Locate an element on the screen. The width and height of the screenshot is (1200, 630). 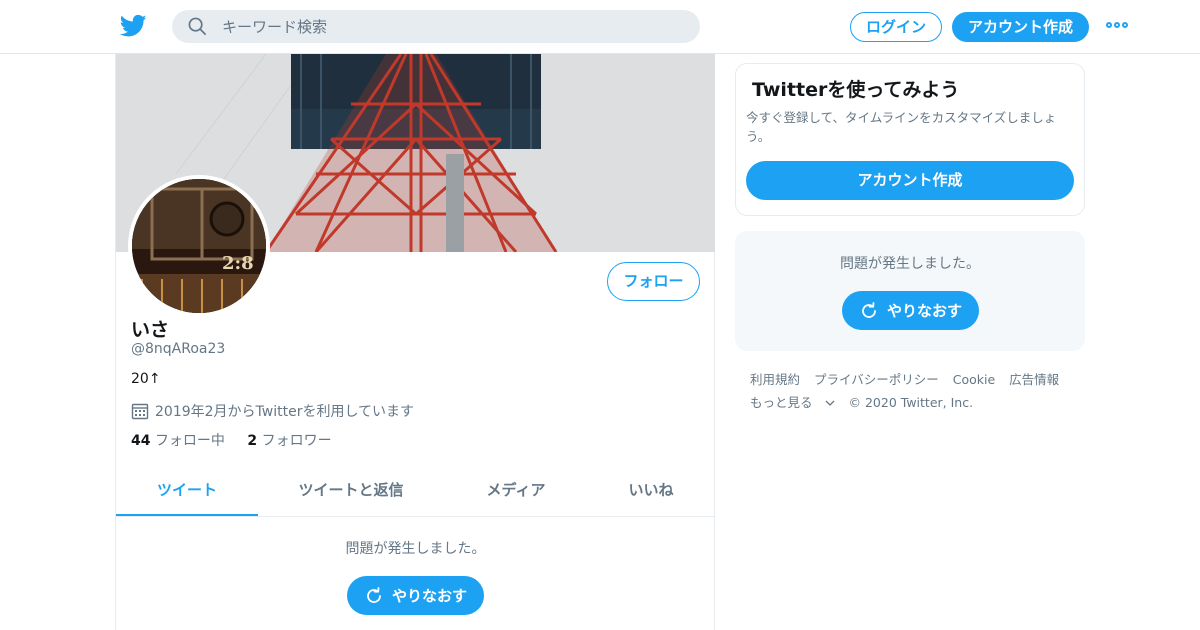
more-options-icon is located at coordinates (1119, 27).